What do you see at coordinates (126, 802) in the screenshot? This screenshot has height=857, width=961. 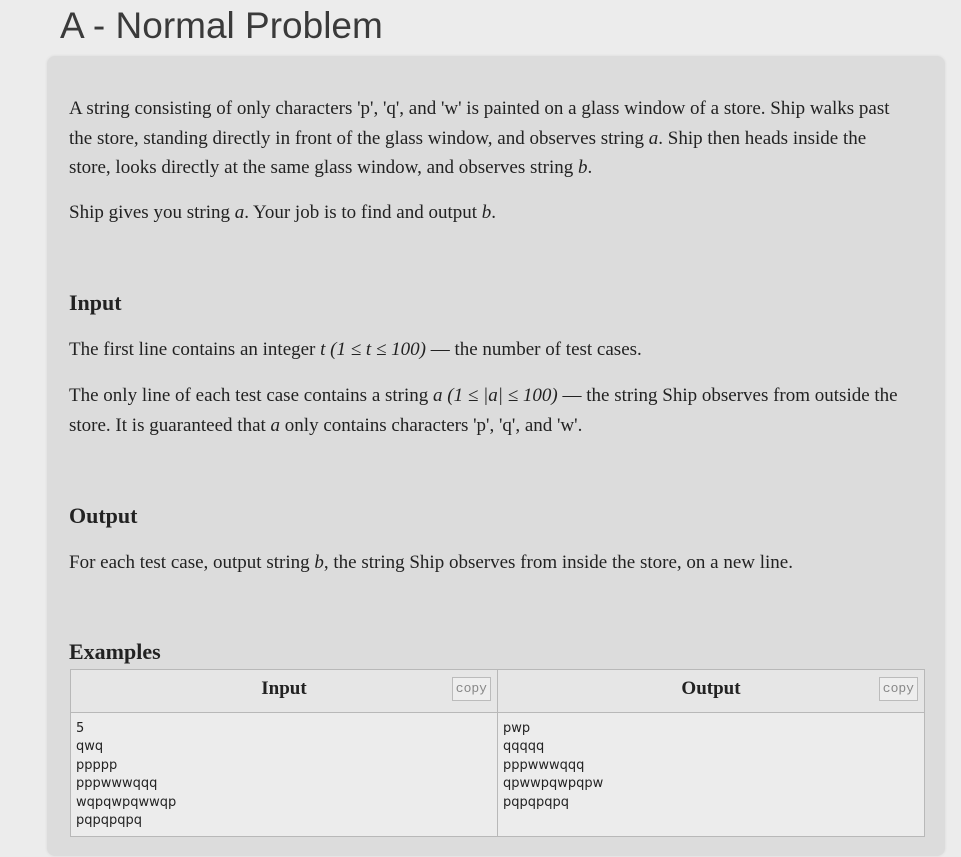 I see `example-line: wqpqwpqwwqp` at bounding box center [126, 802].